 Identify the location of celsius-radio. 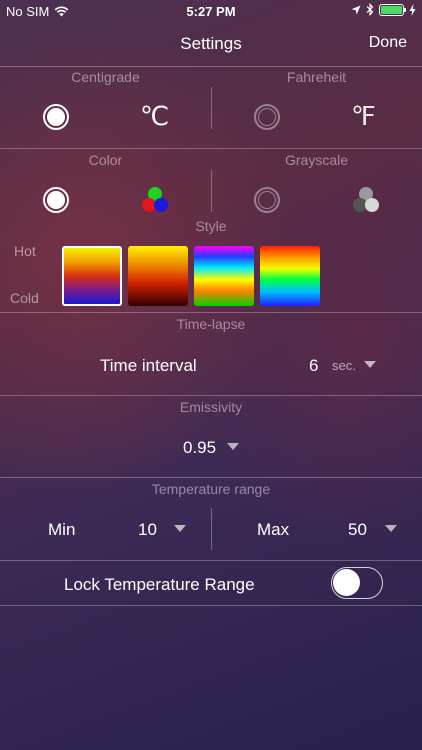
(56, 117).